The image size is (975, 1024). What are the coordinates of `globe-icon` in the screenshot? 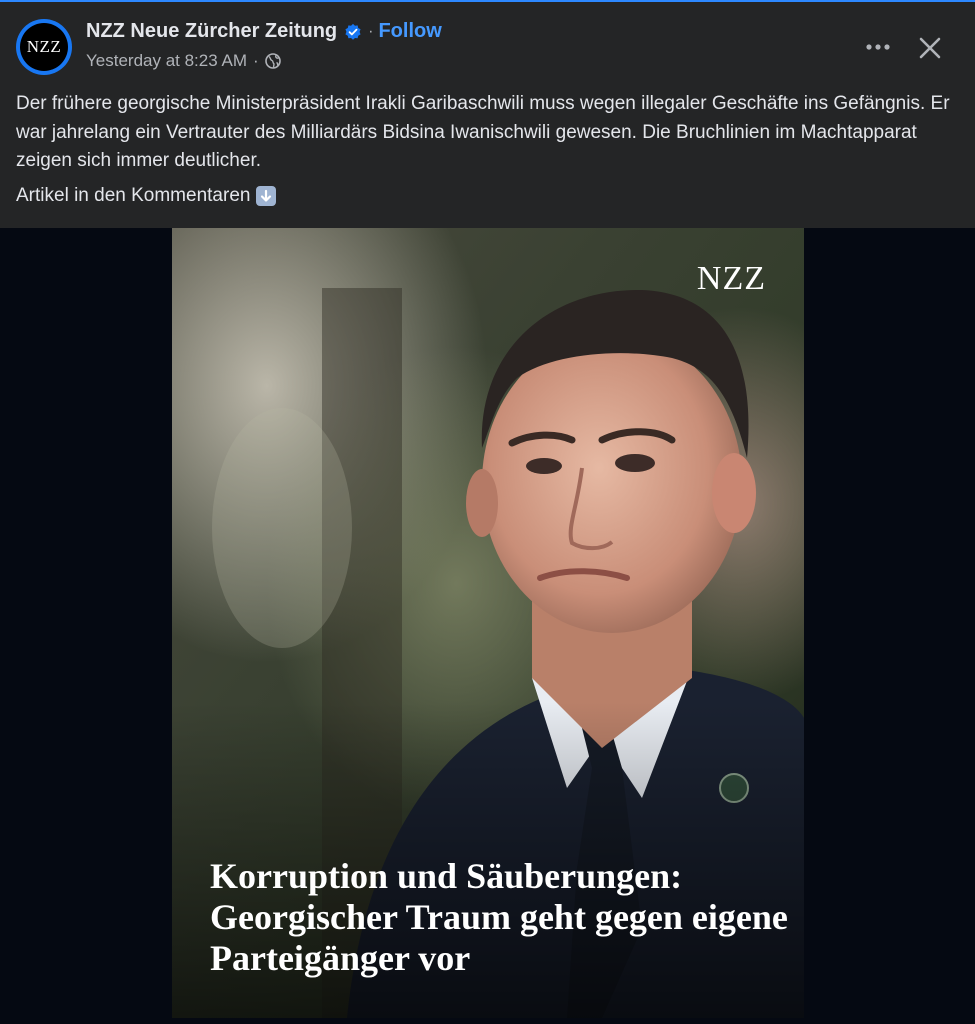 It's located at (272, 61).